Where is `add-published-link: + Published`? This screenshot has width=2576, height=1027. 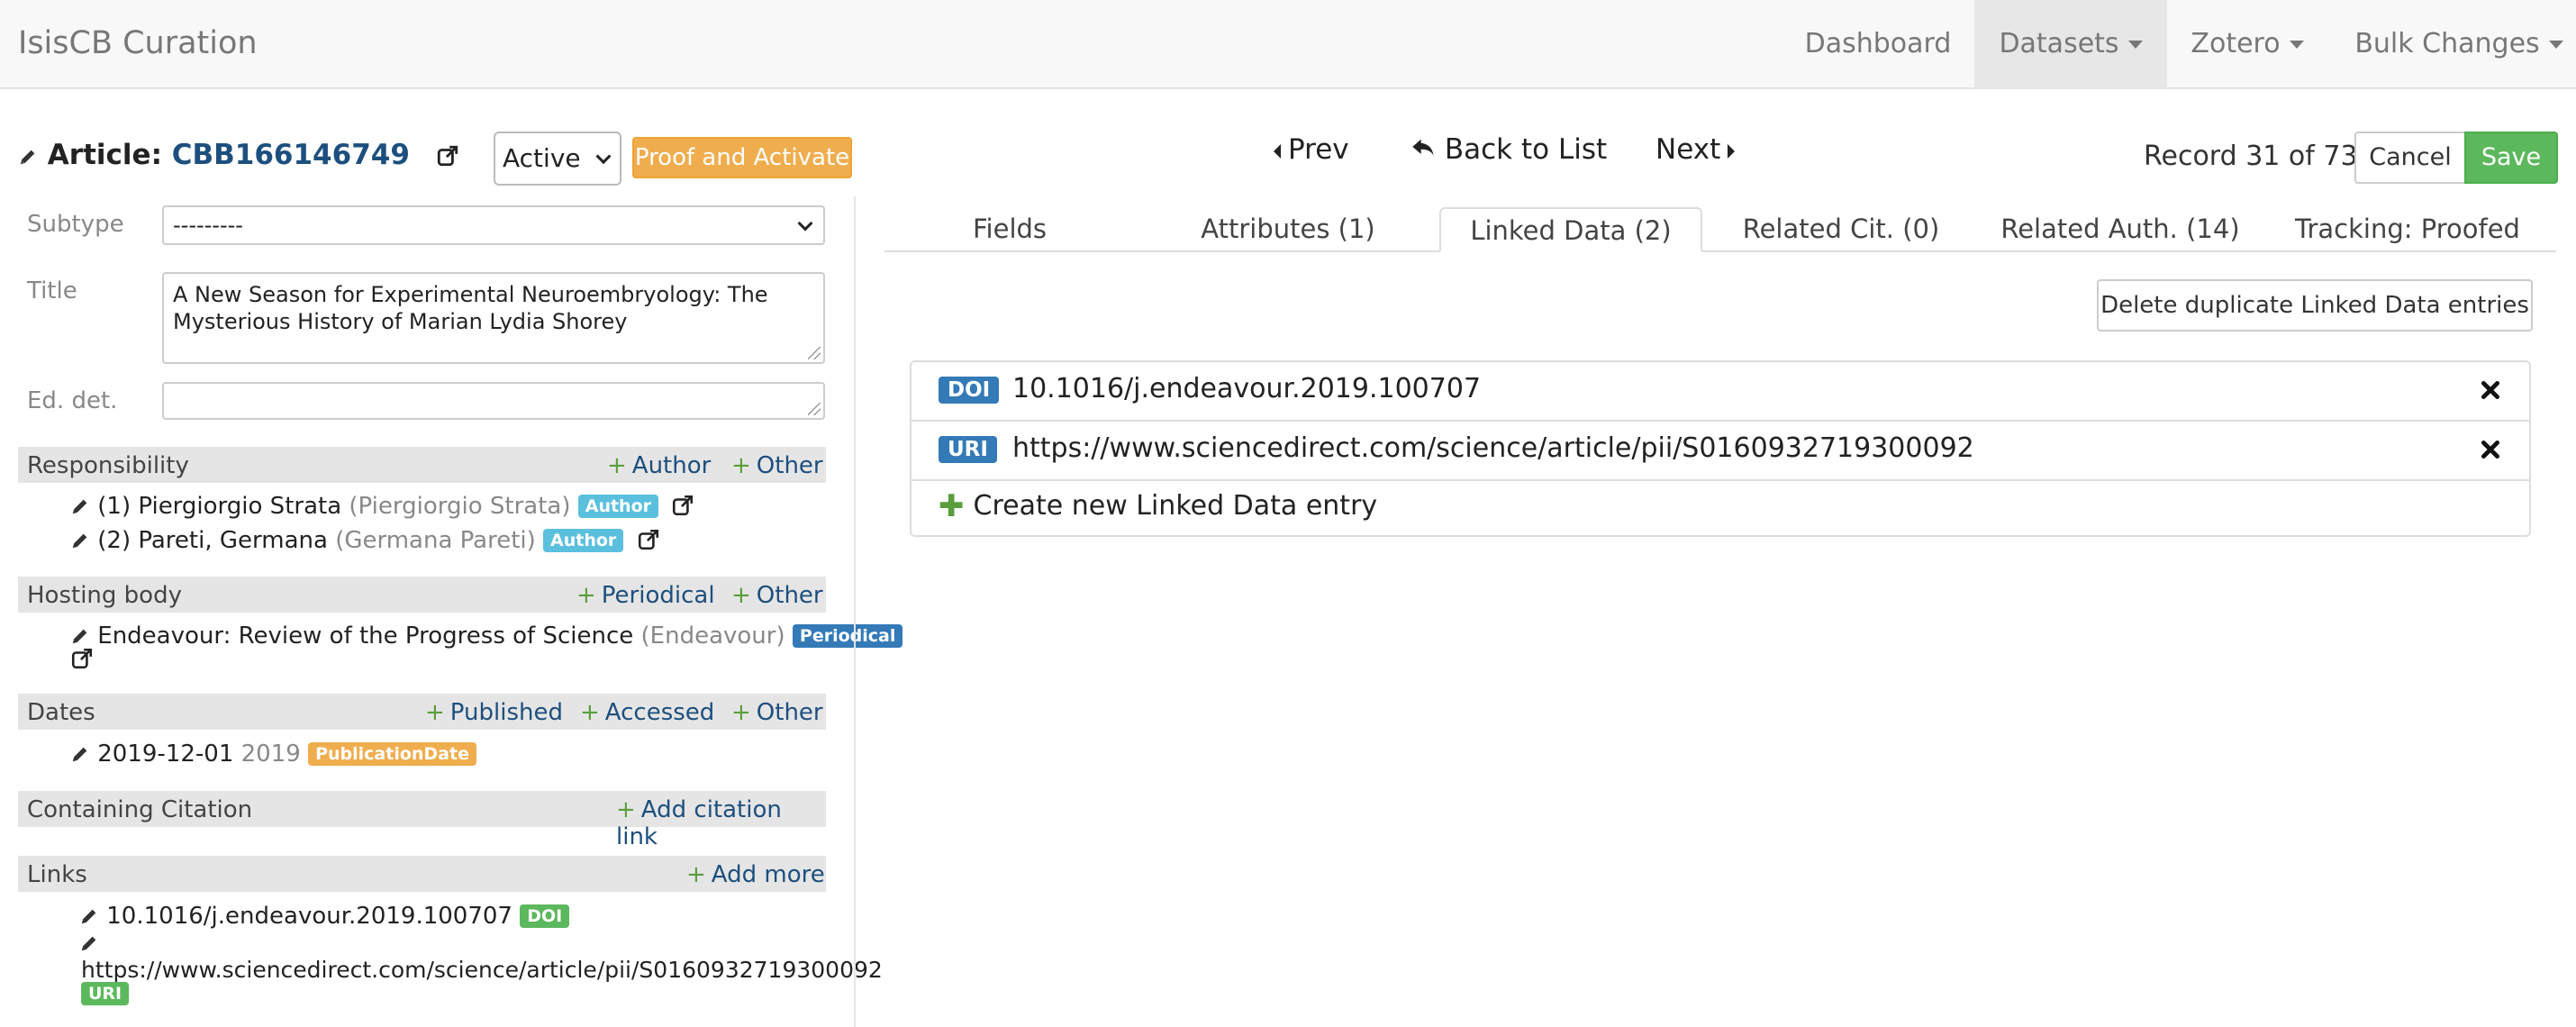
add-published-link: + Published is located at coordinates (494, 712).